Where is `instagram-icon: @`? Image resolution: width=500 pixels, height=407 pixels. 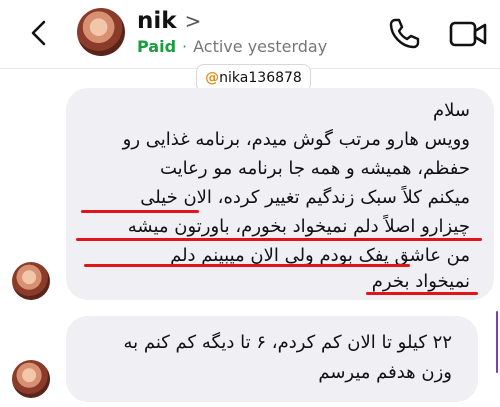
instagram-icon: @ is located at coordinates (212, 78).